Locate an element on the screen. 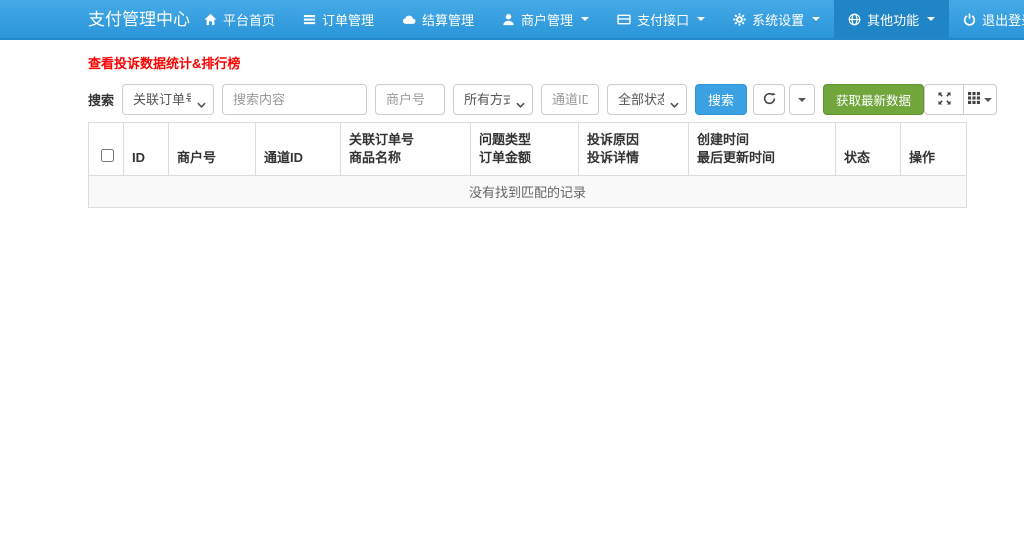 This screenshot has width=1024, height=541. header-create-time: 创建时间 最后更新时间 is located at coordinates (762, 149).